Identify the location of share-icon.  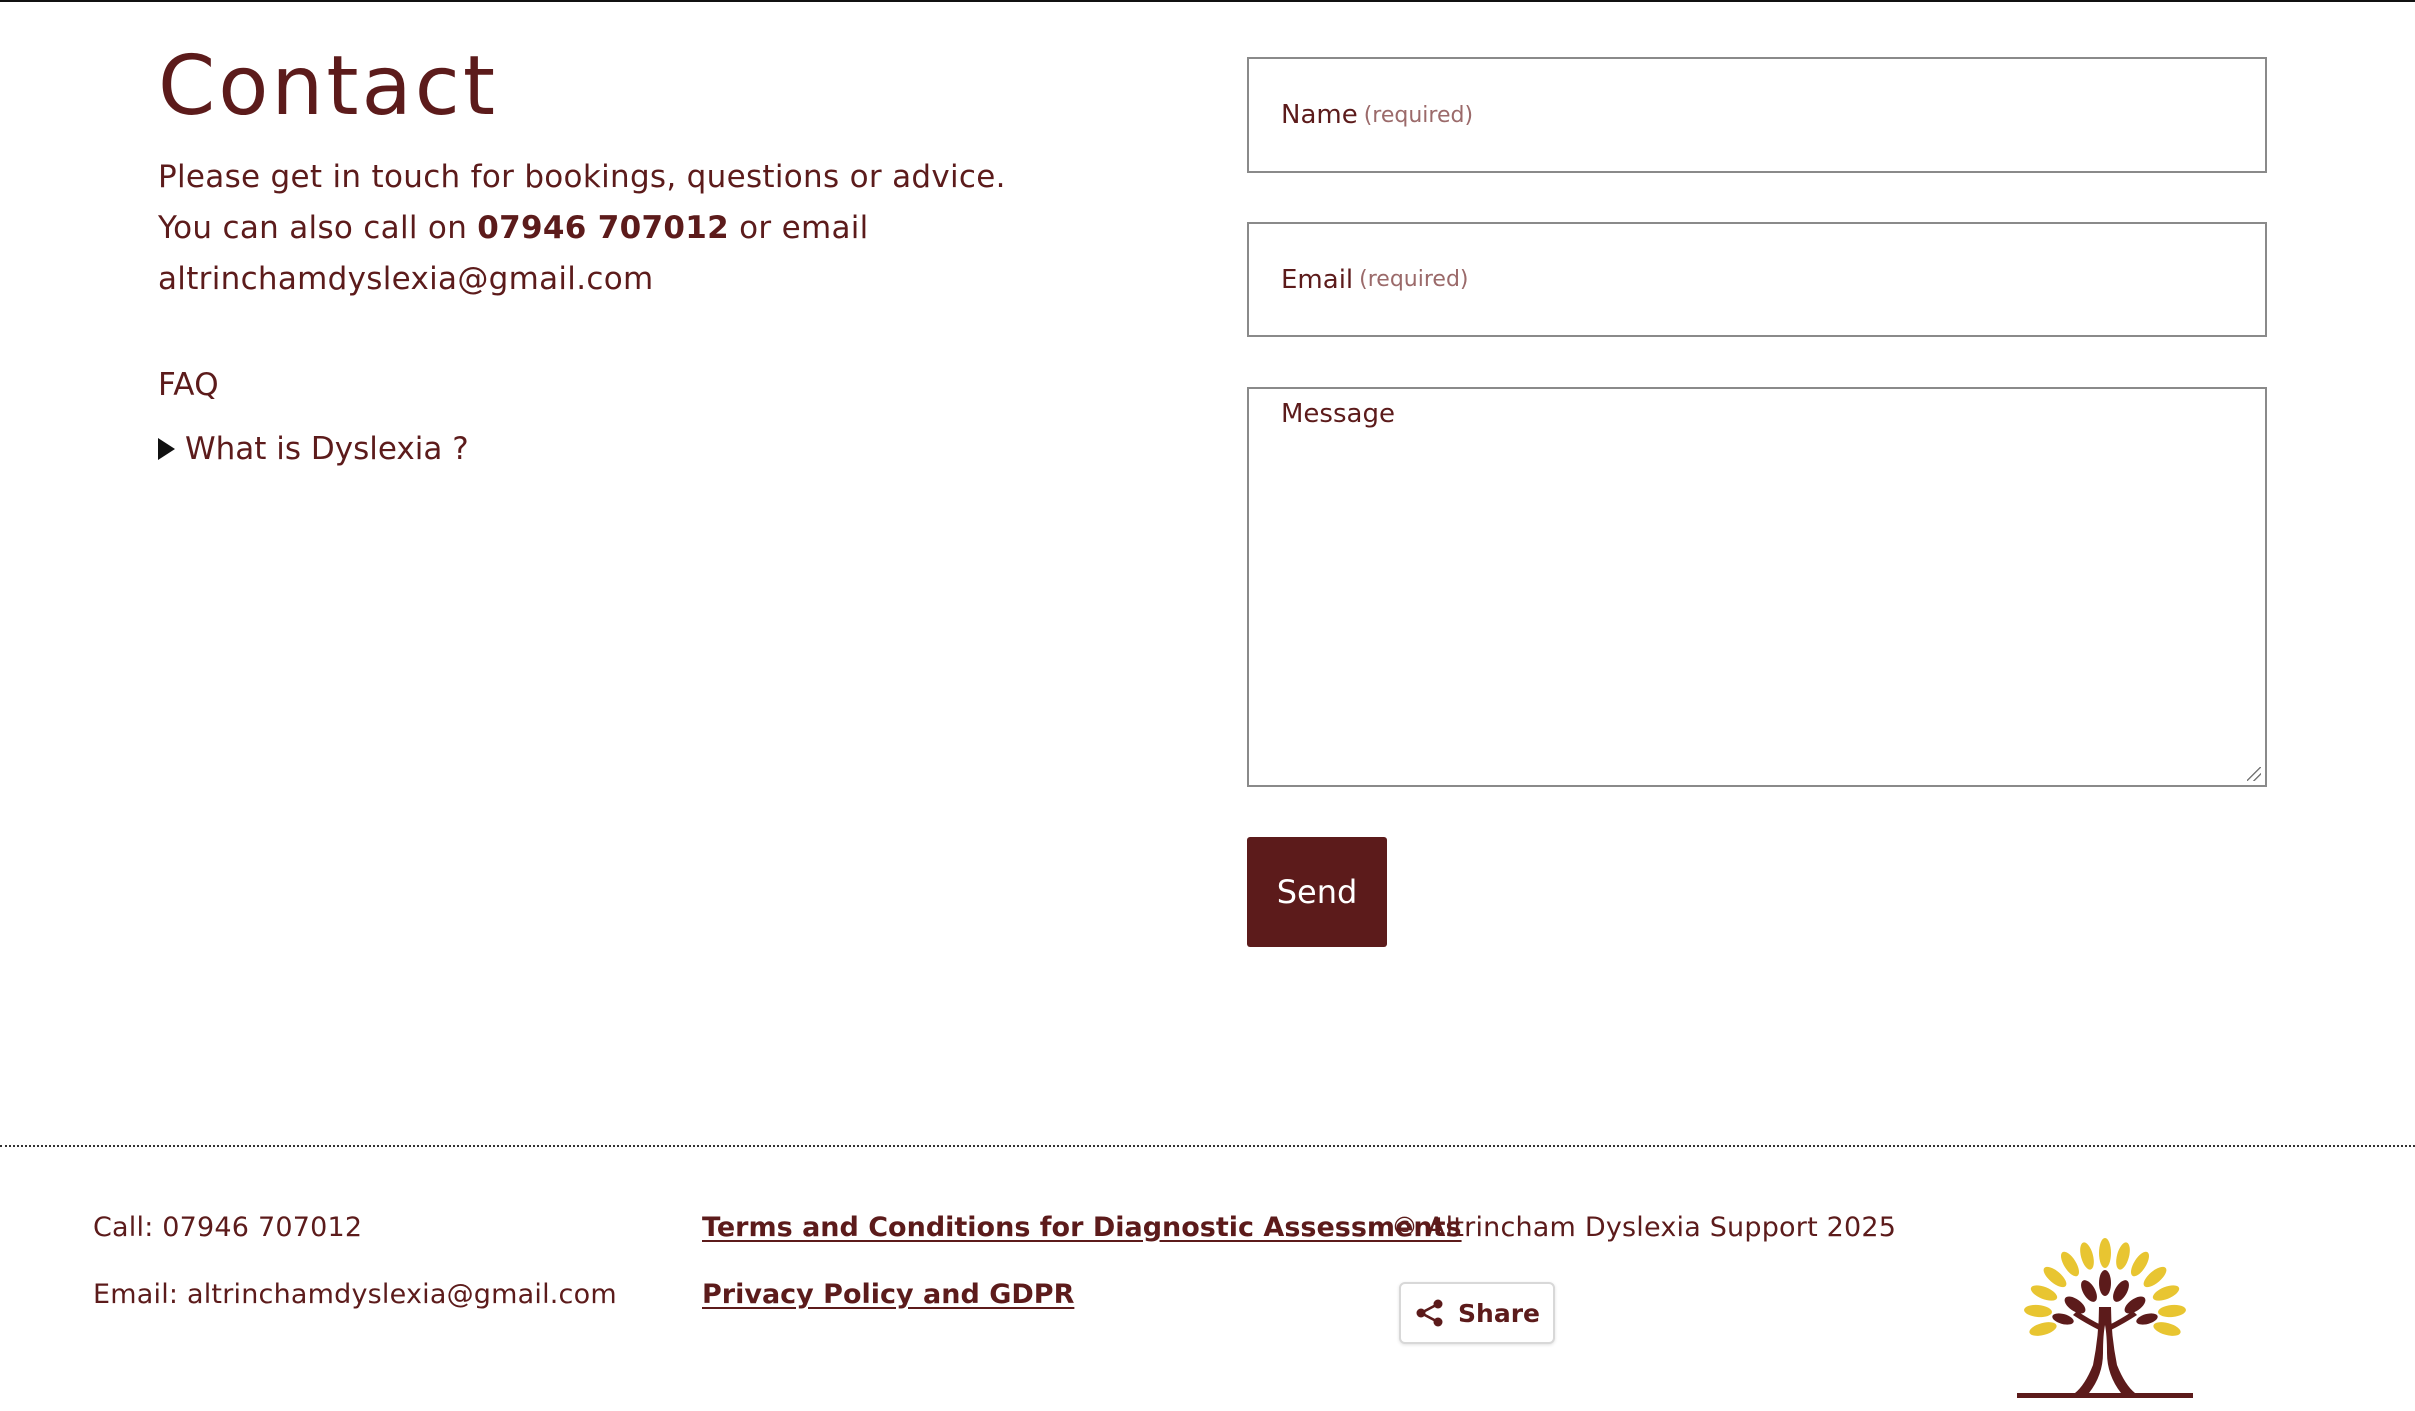
(1429, 1313).